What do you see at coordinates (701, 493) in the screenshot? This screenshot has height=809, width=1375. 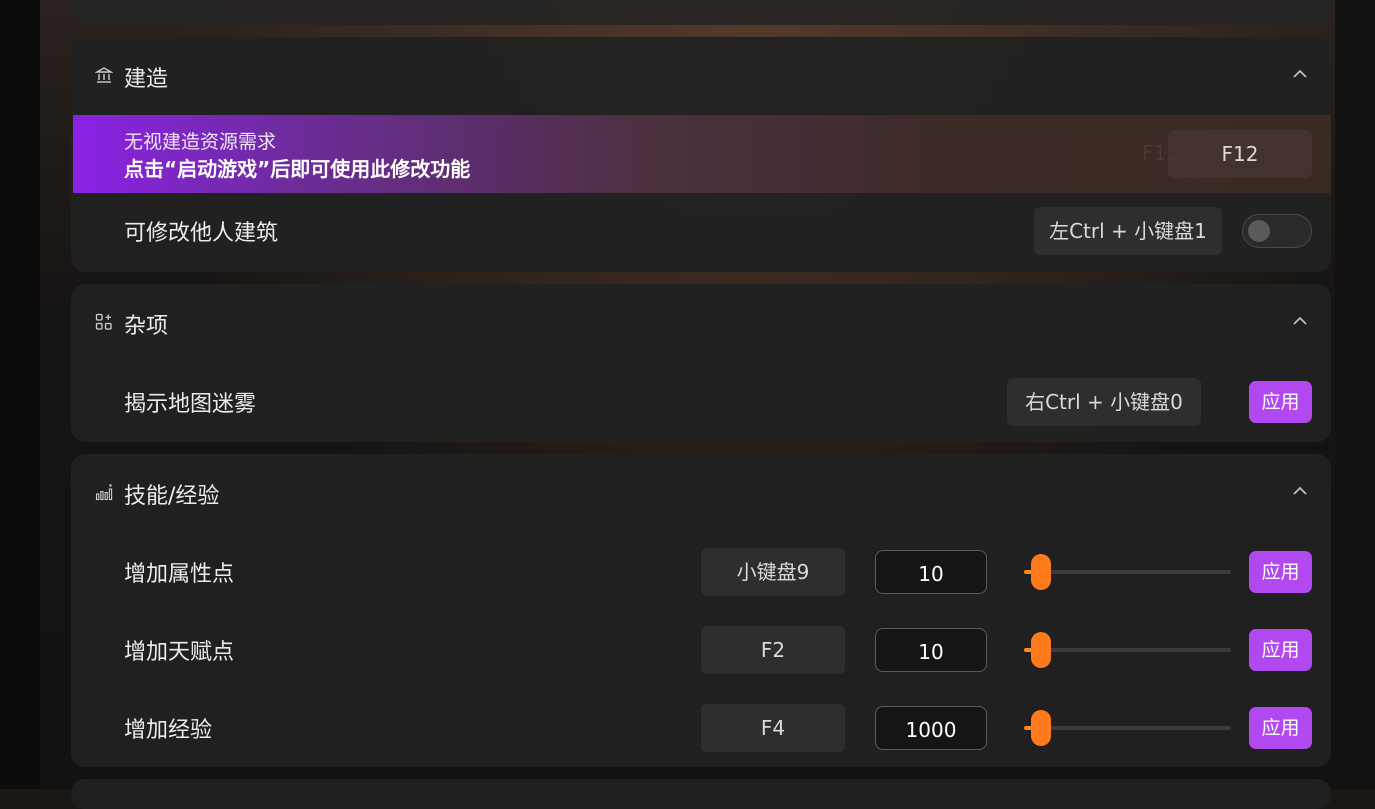 I see `section-header-skills: 技能/经验` at bounding box center [701, 493].